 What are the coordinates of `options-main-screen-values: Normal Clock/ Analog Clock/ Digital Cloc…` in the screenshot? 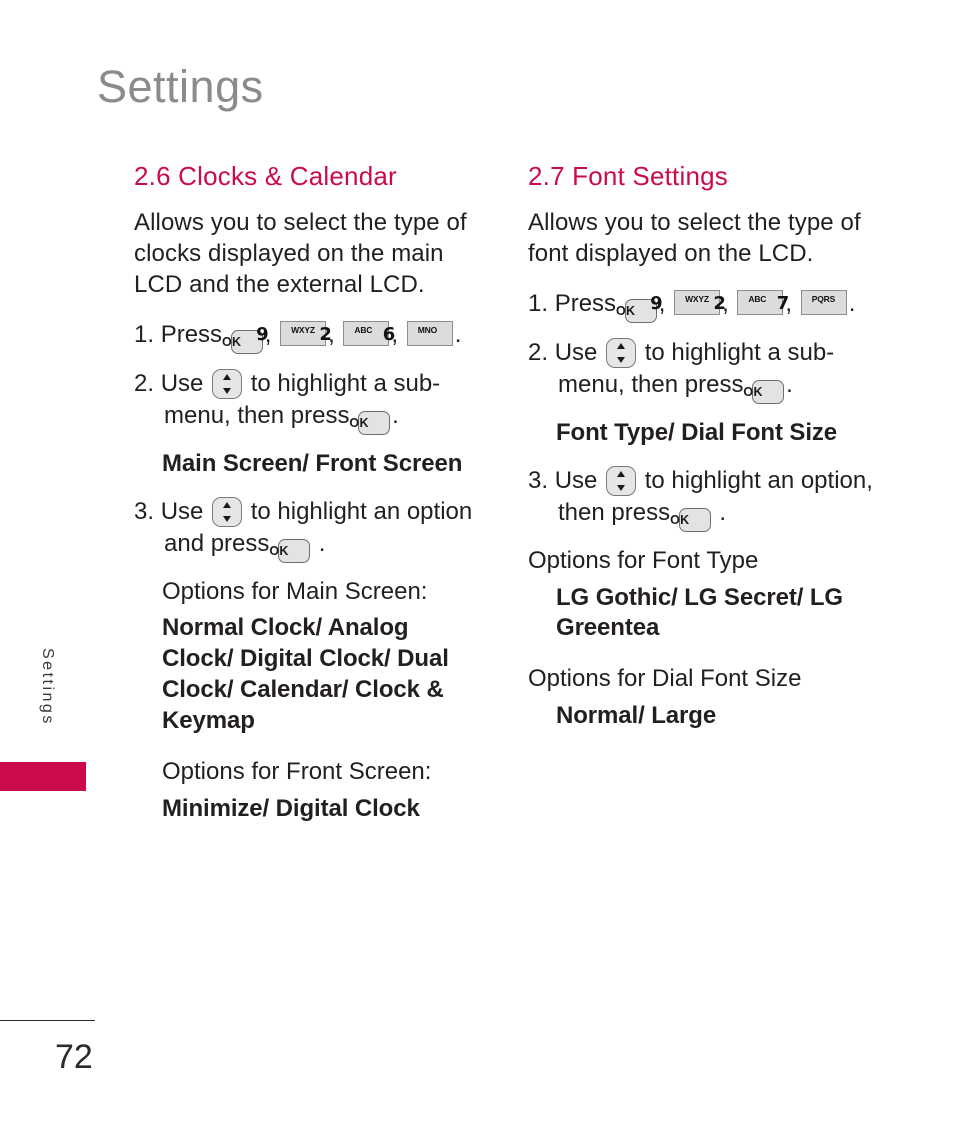 It's located at (305, 674).